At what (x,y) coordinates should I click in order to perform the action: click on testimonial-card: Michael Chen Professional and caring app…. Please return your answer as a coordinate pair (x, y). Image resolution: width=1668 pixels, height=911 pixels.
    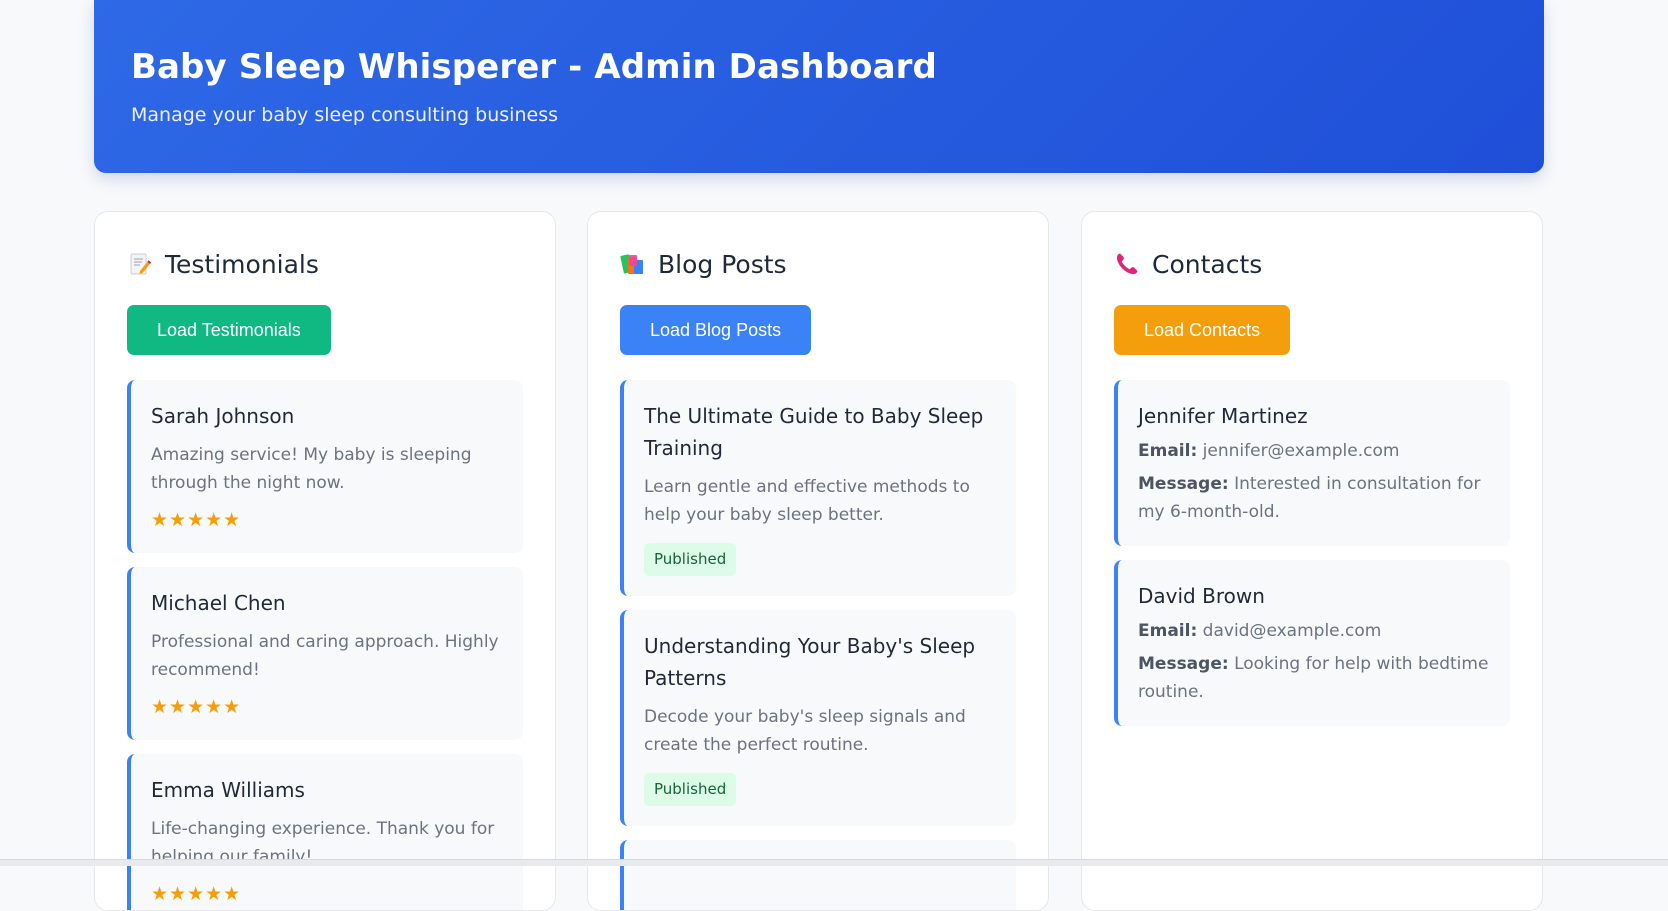
    Looking at the image, I should click on (325, 653).